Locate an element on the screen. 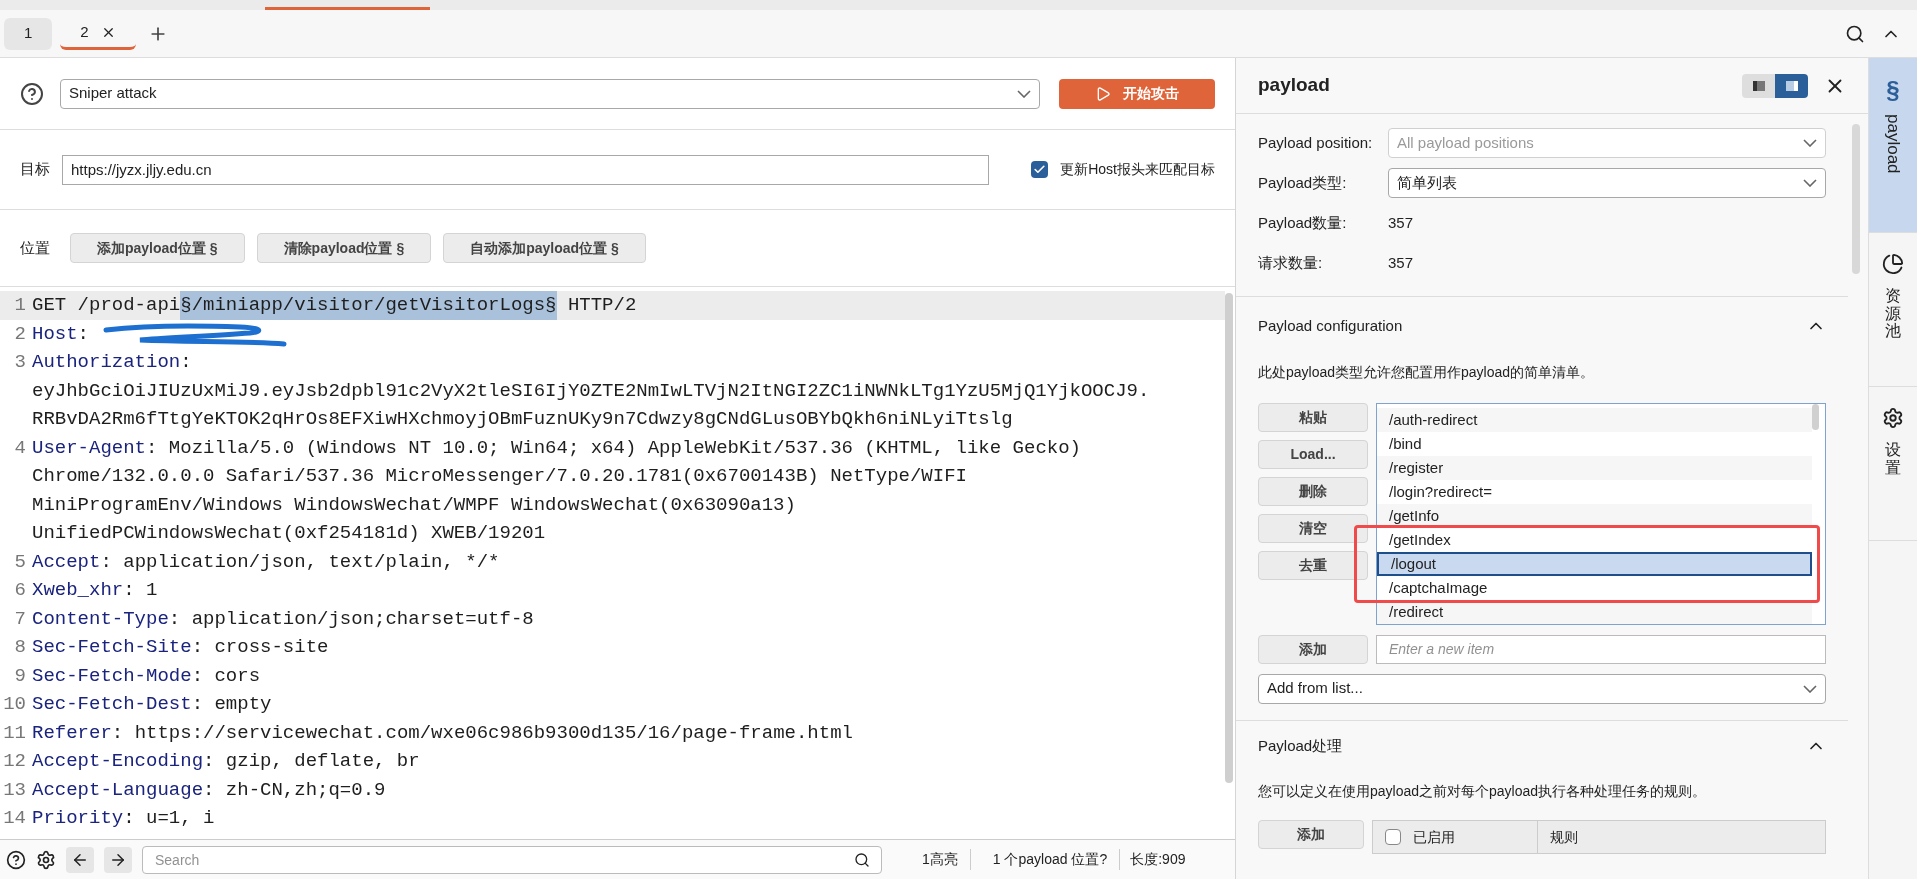 The width and height of the screenshot is (1917, 879). header-value: gzip, deflate, br is located at coordinates (322, 761).